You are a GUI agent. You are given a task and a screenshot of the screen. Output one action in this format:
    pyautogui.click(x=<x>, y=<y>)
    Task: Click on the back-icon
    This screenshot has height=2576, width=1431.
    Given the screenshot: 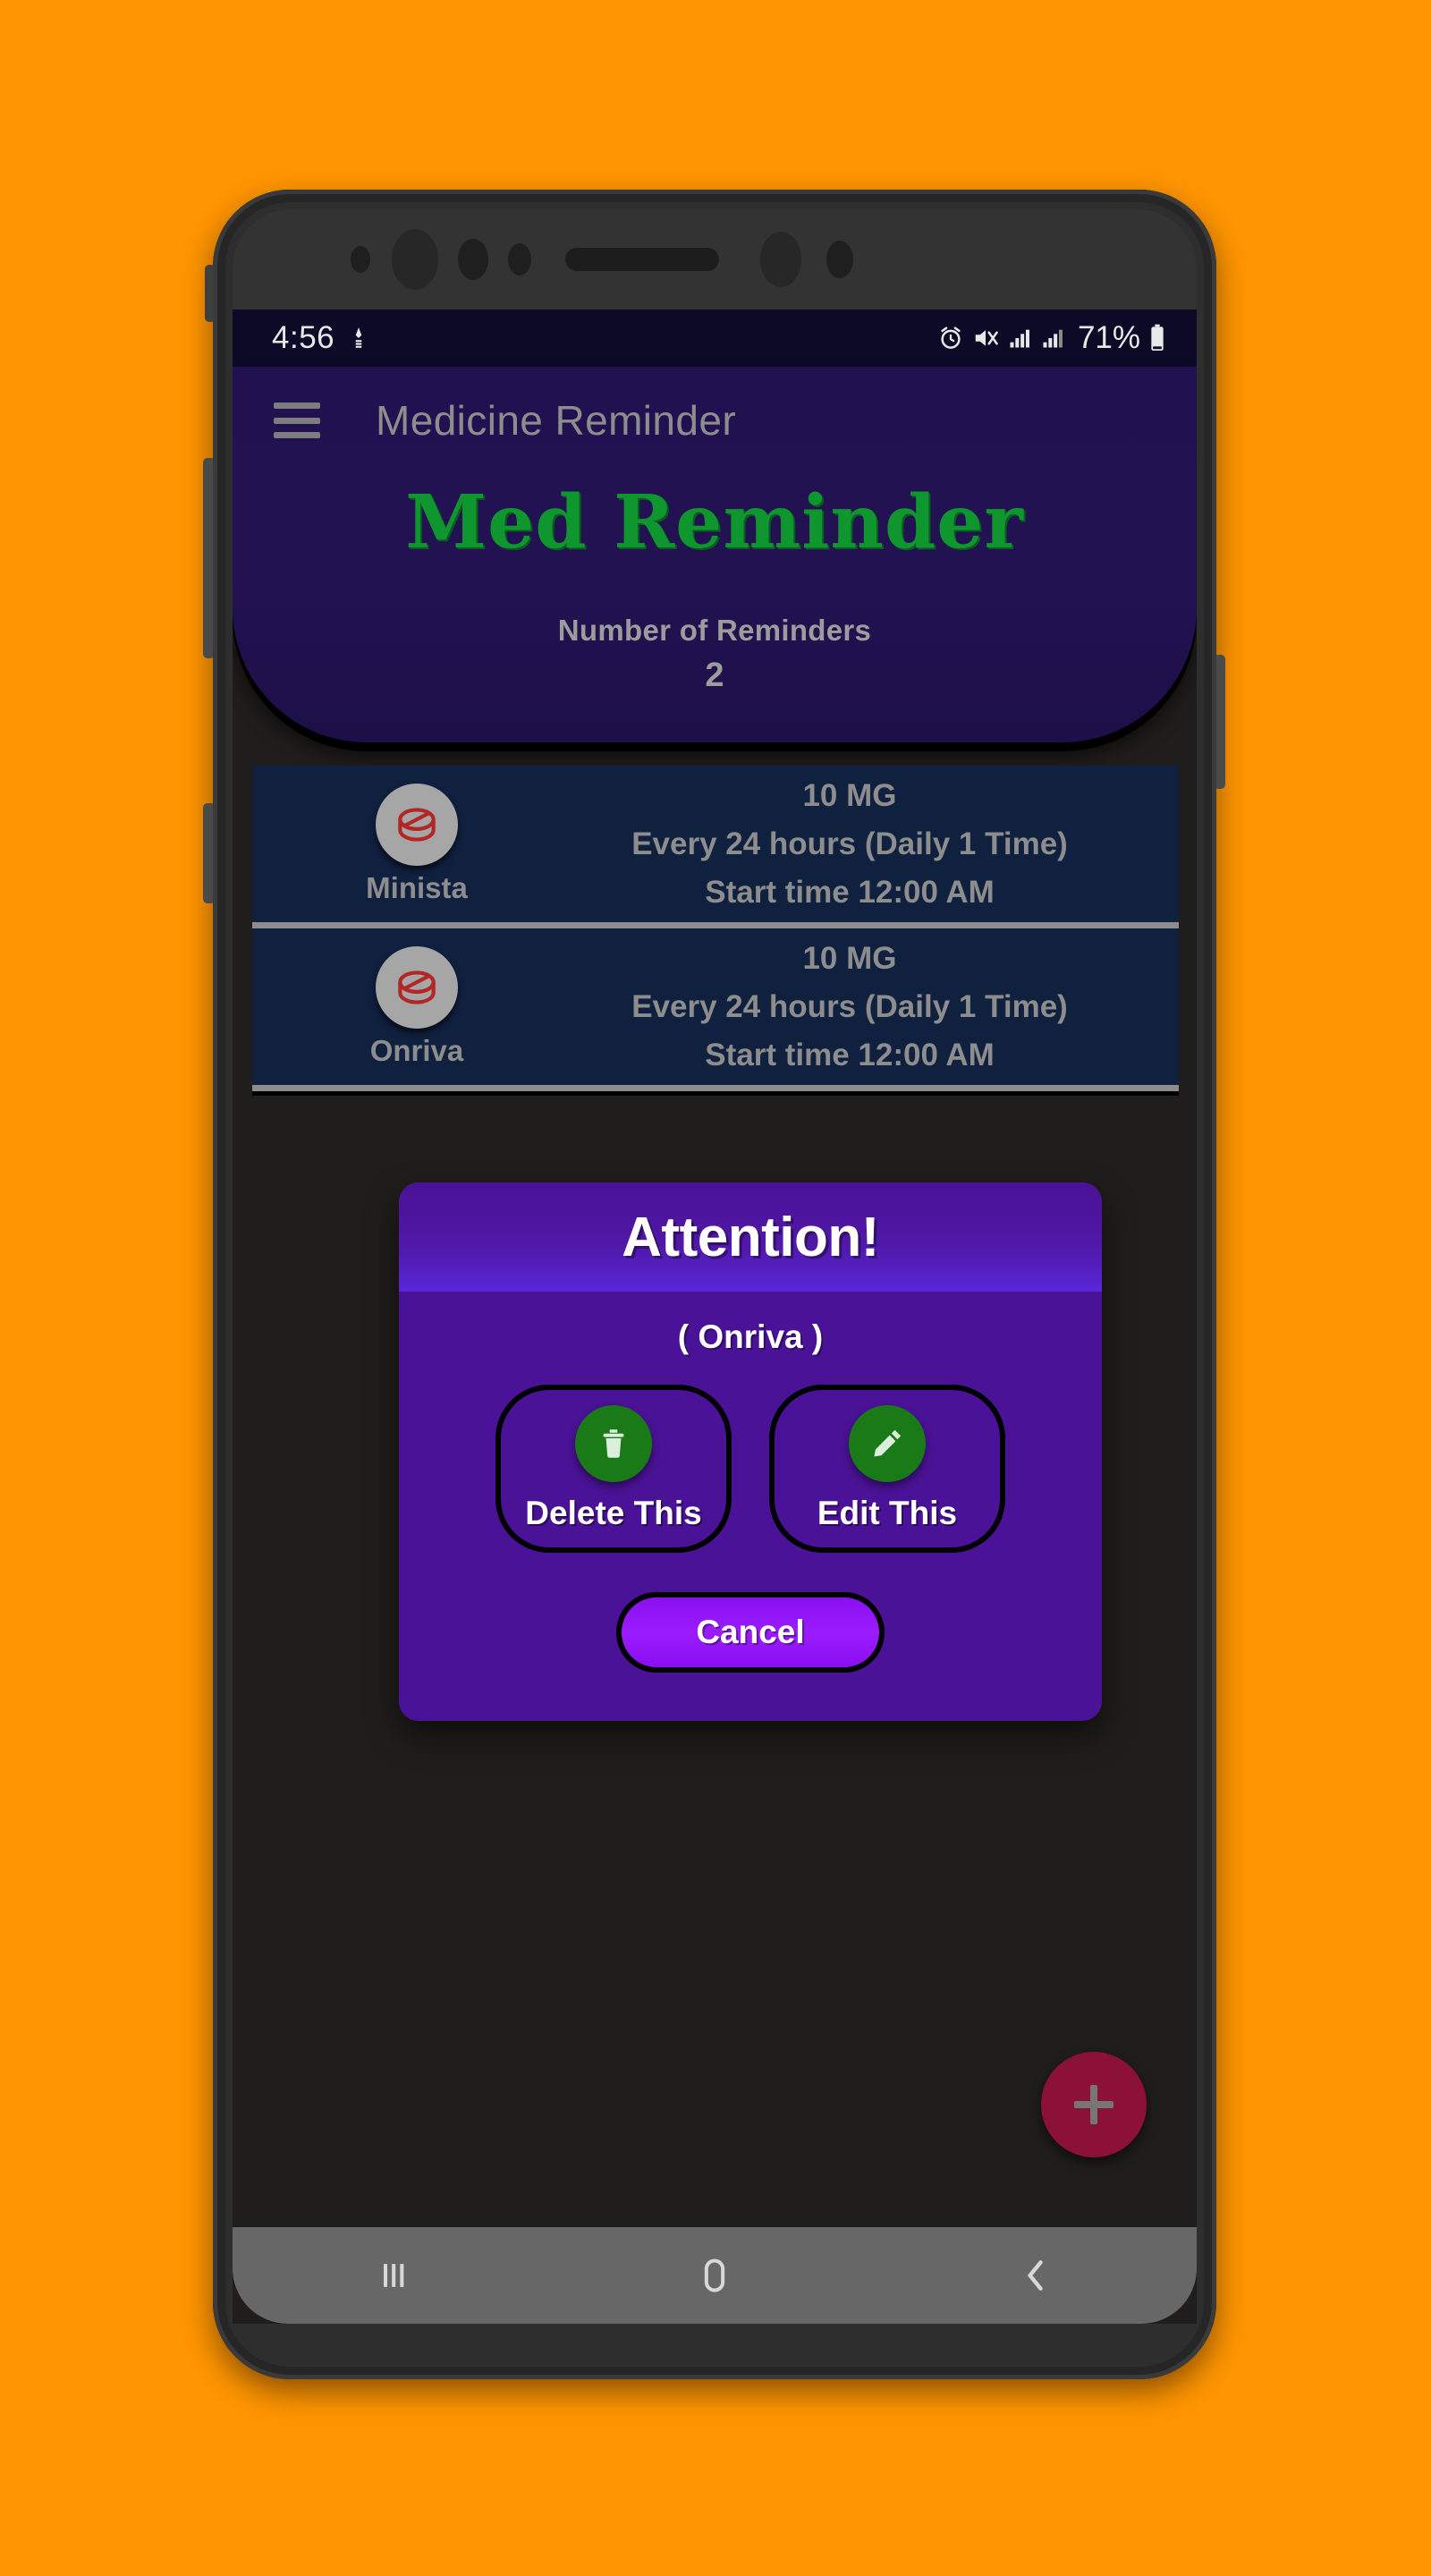 What is the action you would take?
    pyautogui.click(x=1036, y=2275)
    